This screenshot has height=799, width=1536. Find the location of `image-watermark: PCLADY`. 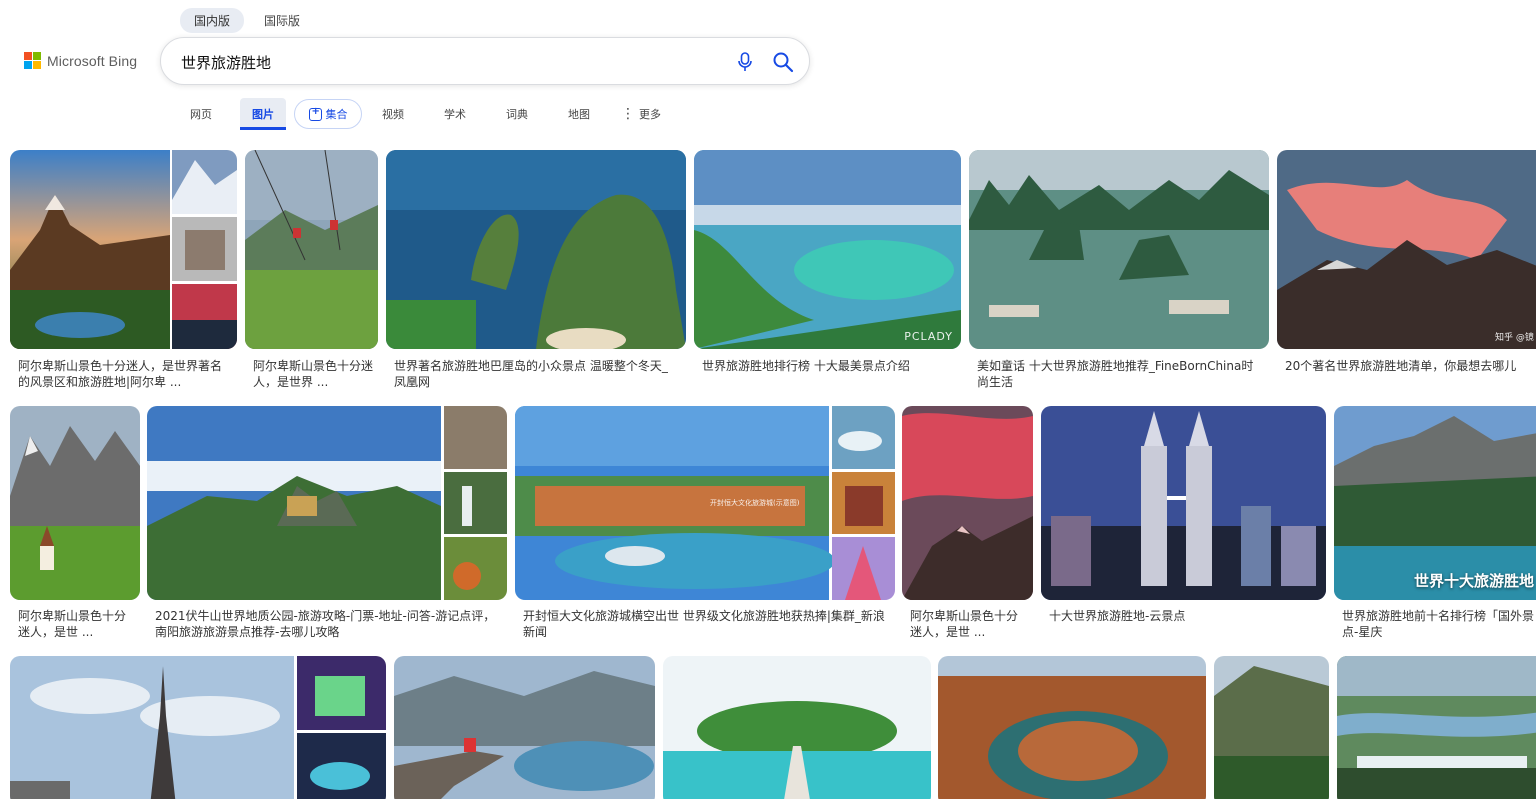

image-watermark: PCLADY is located at coordinates (928, 336).